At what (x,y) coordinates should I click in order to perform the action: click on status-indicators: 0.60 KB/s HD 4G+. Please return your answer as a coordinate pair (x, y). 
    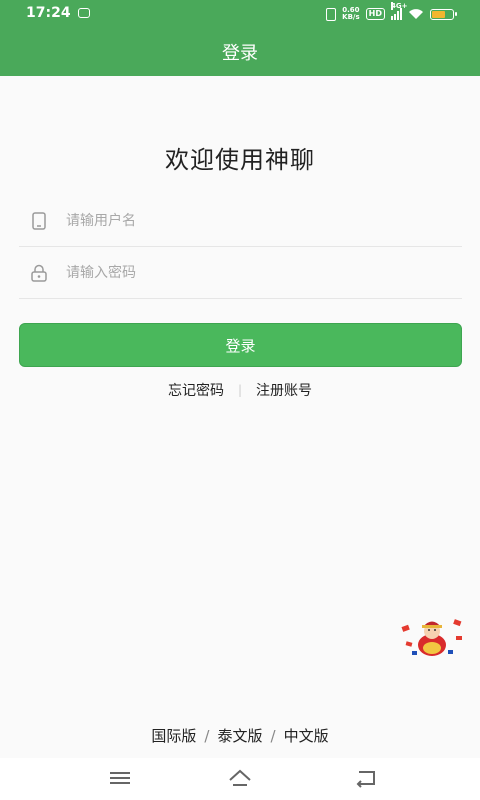
    Looking at the image, I should click on (391, 12).